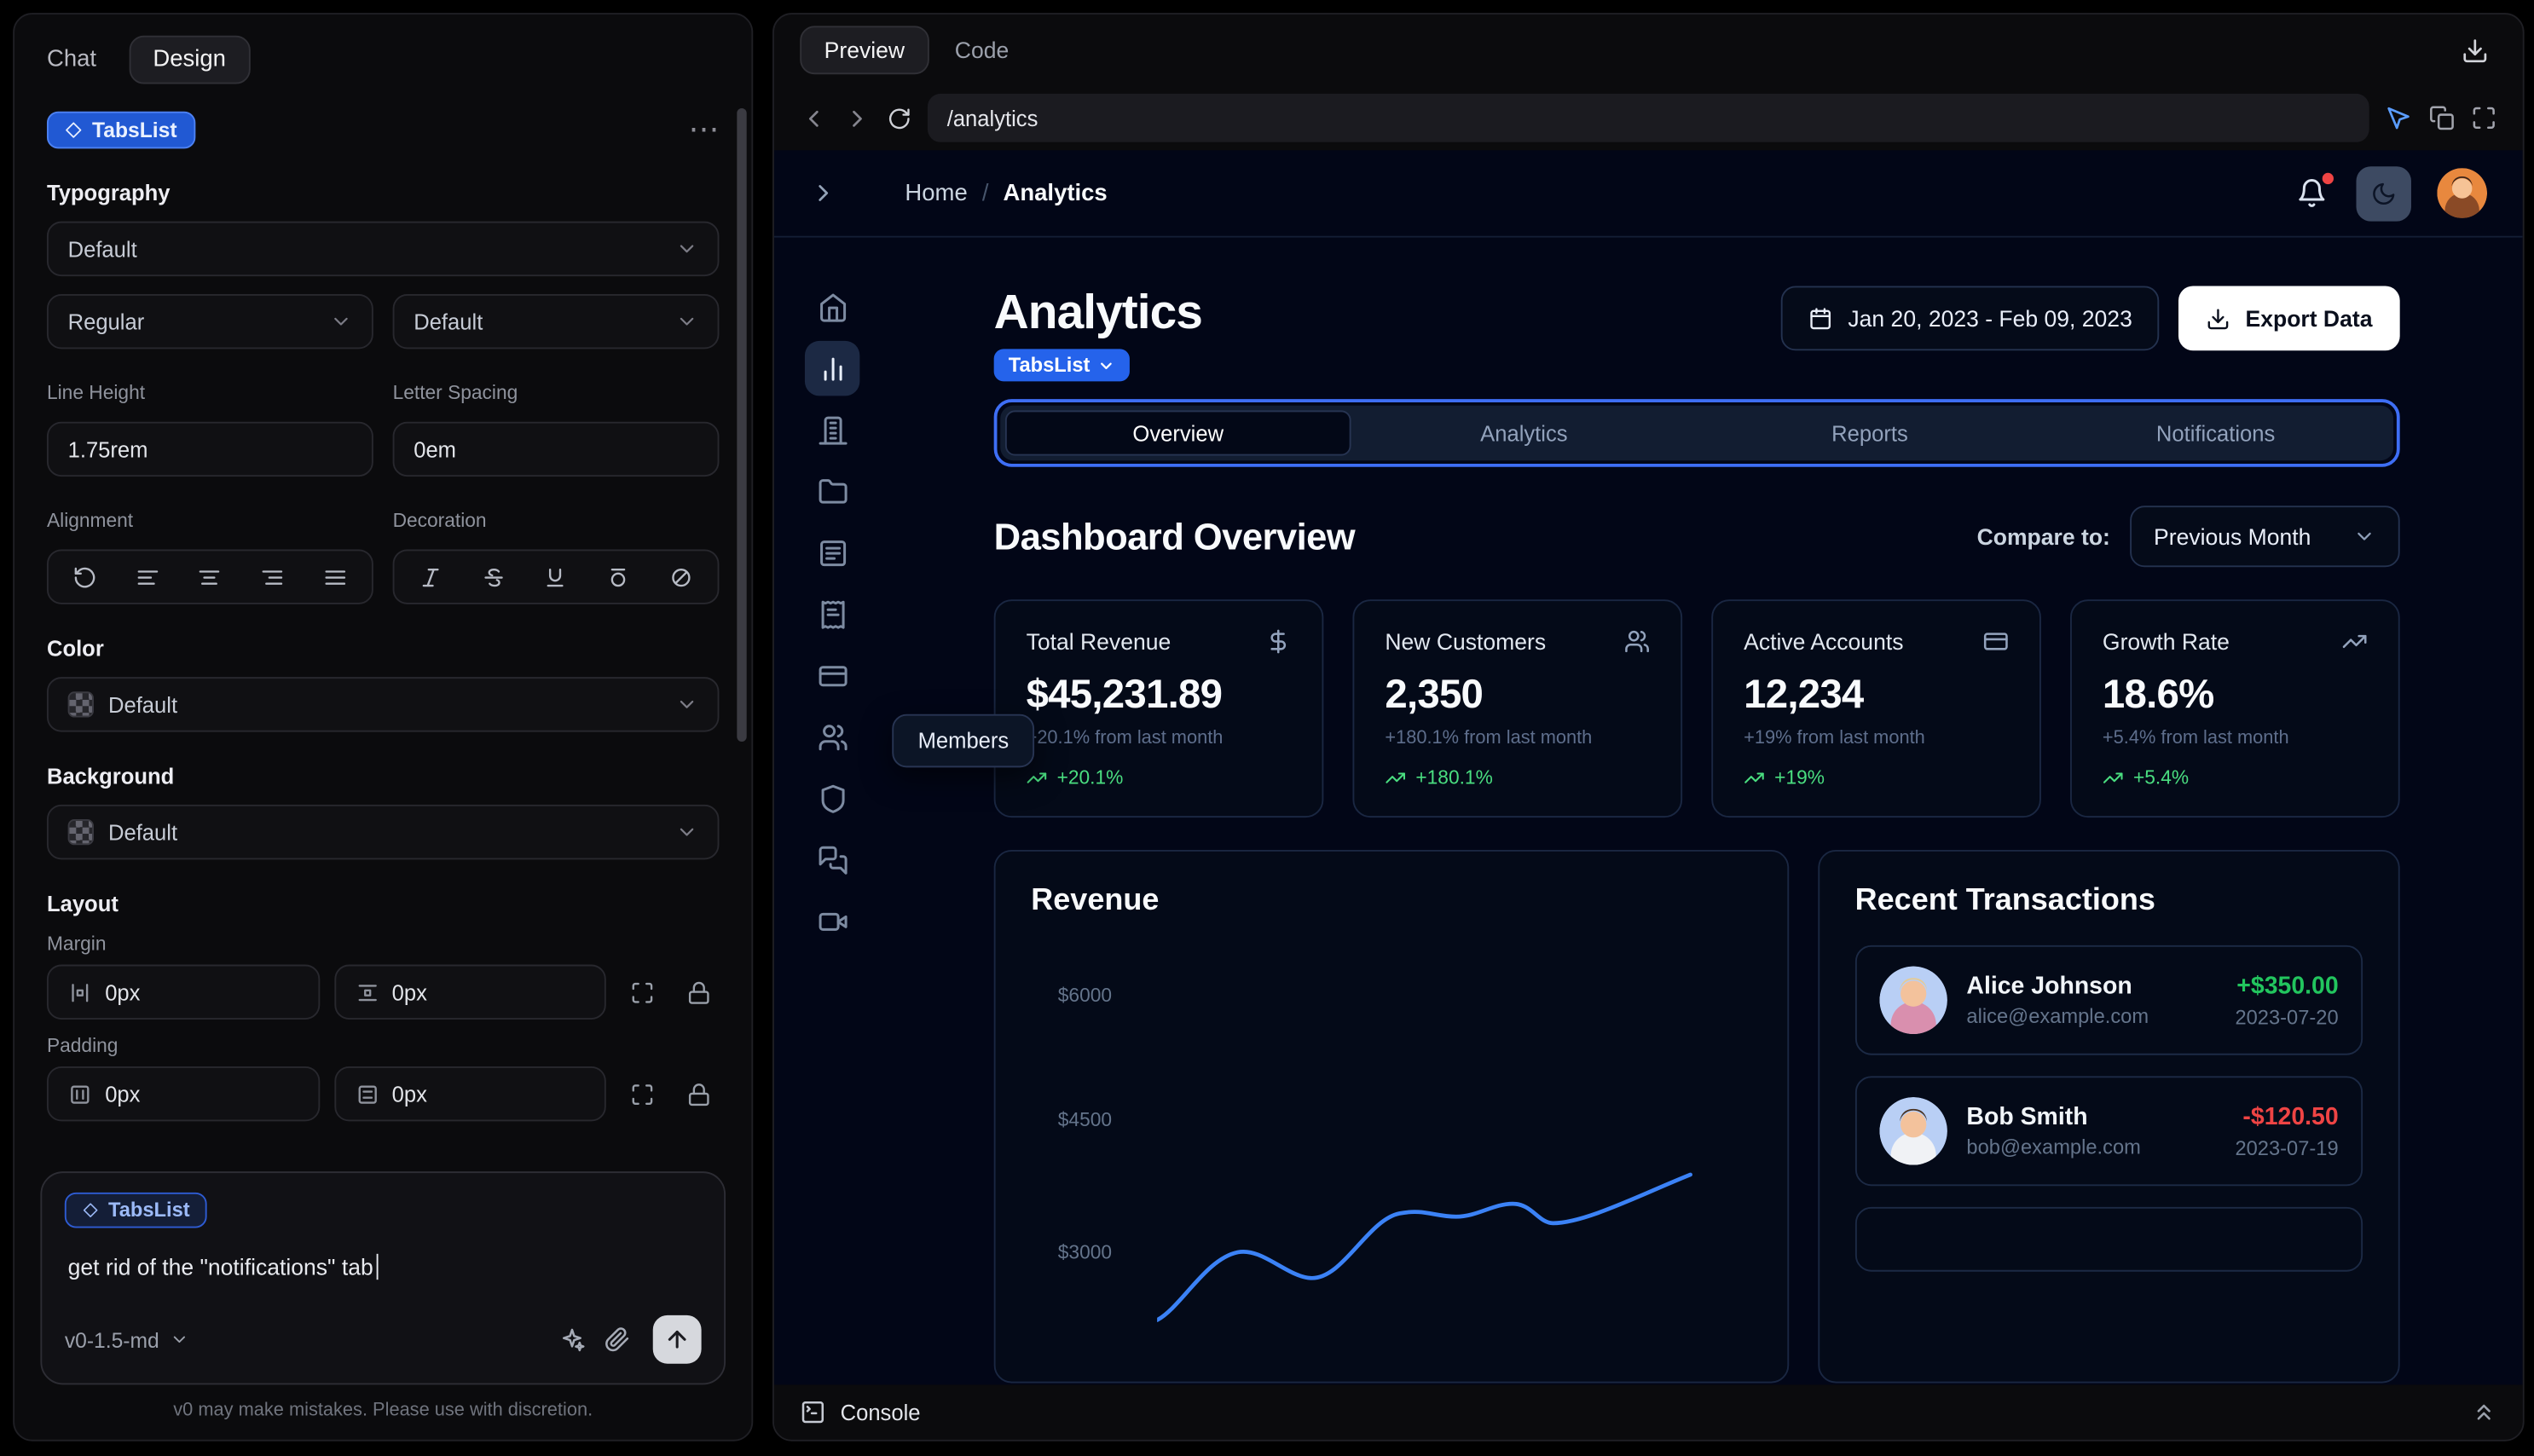  Describe the element at coordinates (189, 59) in the screenshot. I see `tab-design: Design` at that location.